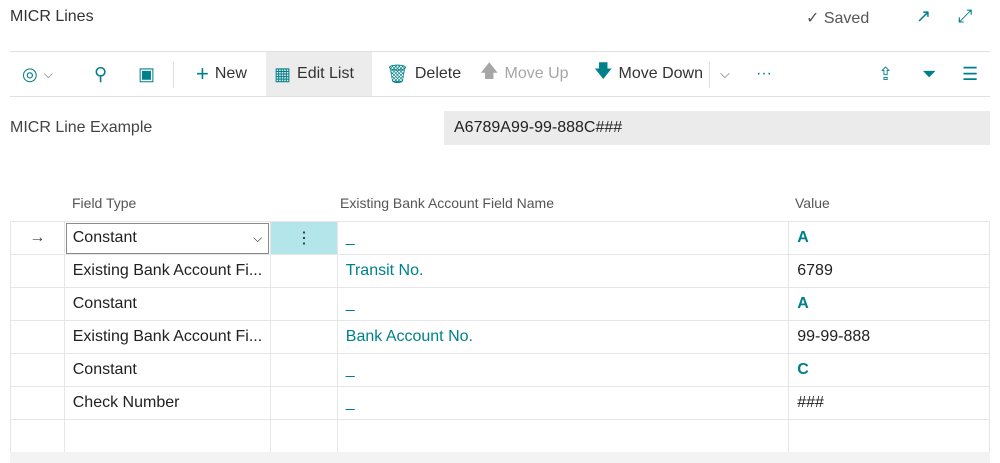 This screenshot has width=1000, height=463. I want to click on personalize-button: ▣, so click(146, 74).